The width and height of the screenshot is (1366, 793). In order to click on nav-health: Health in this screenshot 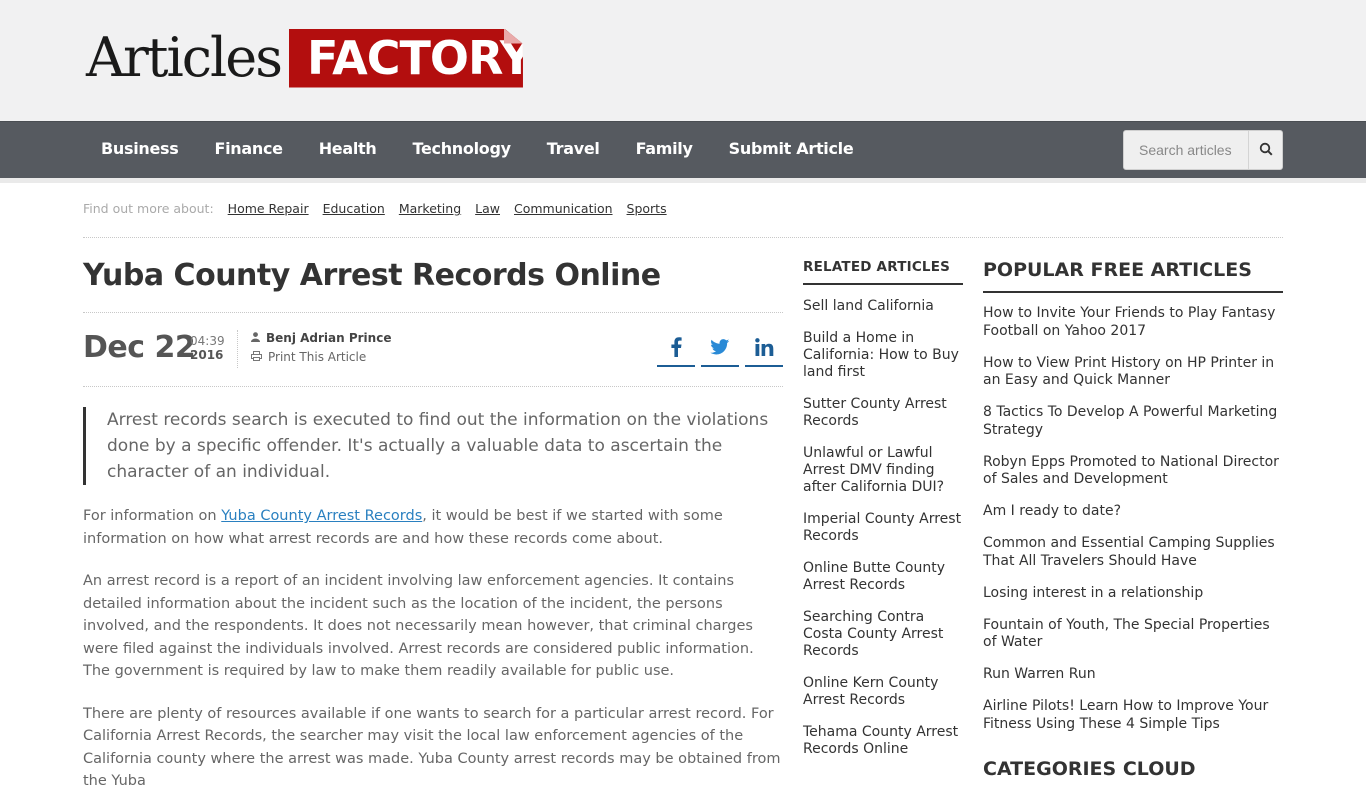, I will do `click(348, 150)`.